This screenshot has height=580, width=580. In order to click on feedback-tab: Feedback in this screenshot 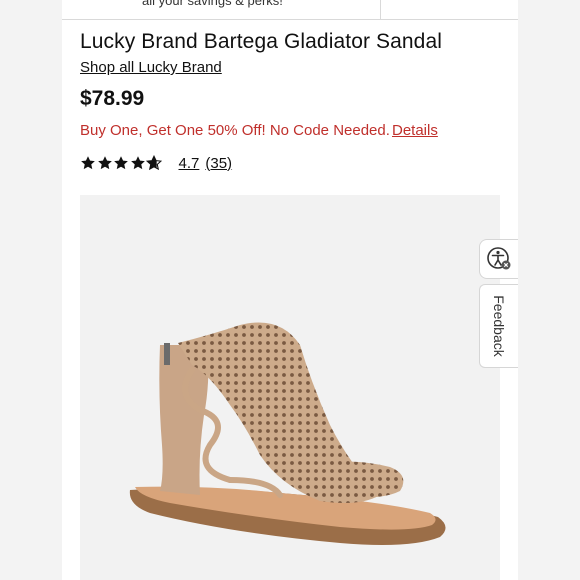, I will do `click(498, 326)`.